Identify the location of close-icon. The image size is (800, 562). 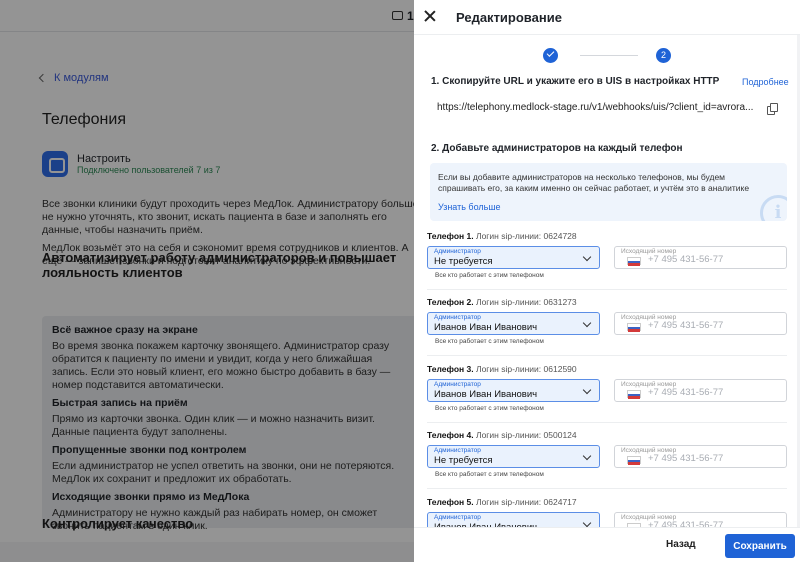
(430, 16).